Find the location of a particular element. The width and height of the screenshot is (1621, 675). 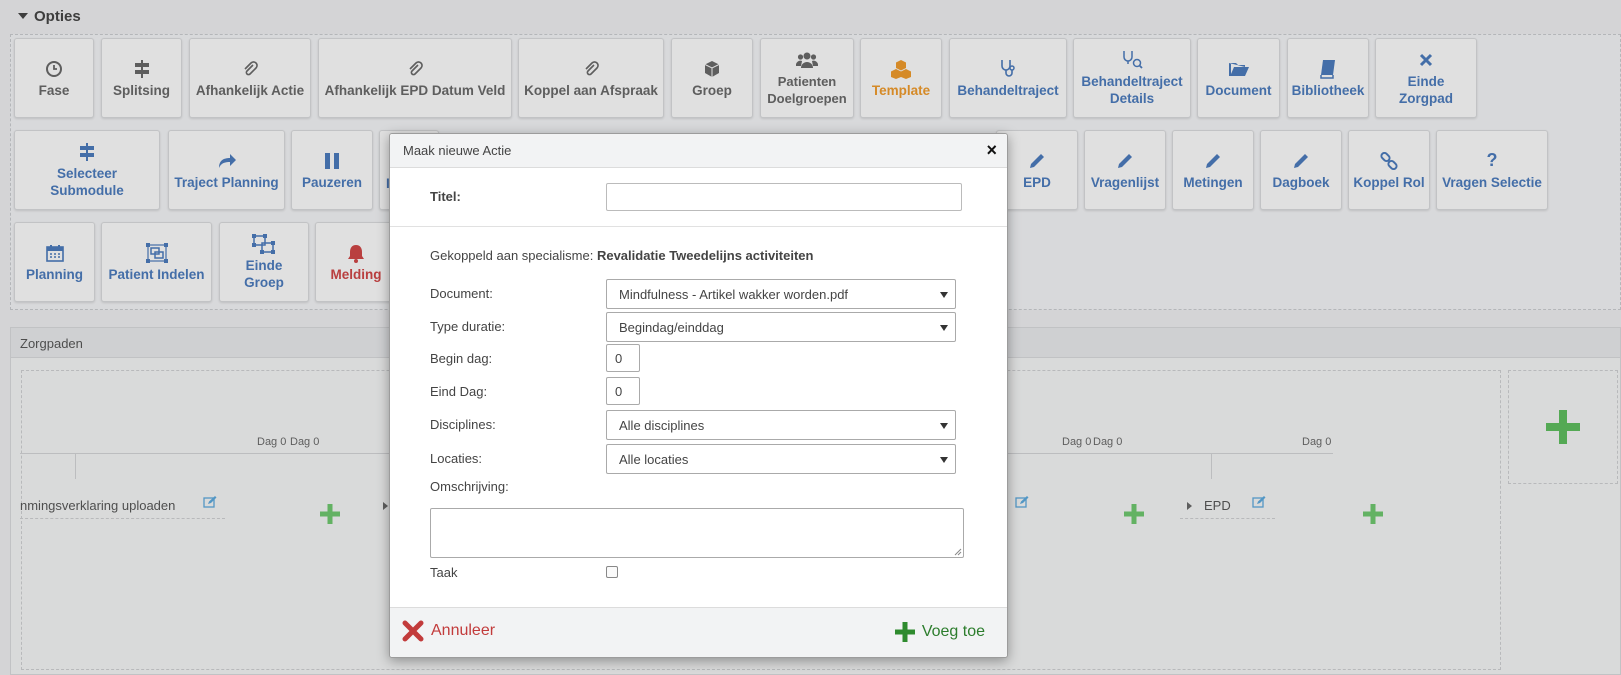

dialog-header: Maak nieuwe Actie × is located at coordinates (698, 151).